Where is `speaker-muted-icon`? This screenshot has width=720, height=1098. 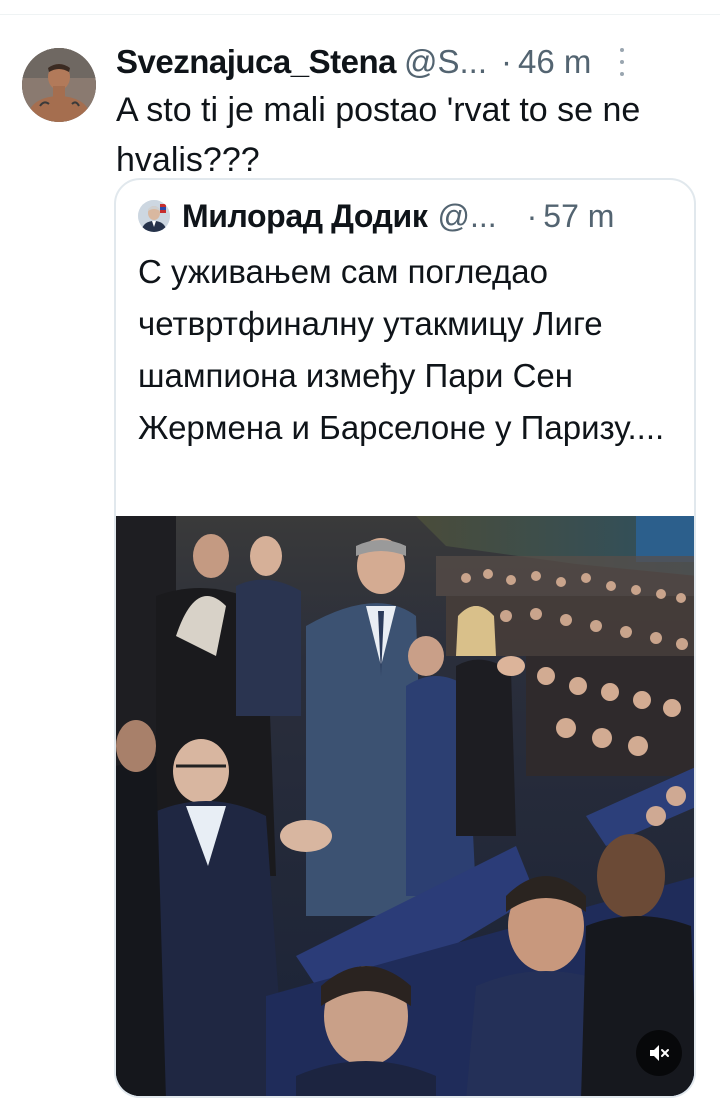 speaker-muted-icon is located at coordinates (659, 1053).